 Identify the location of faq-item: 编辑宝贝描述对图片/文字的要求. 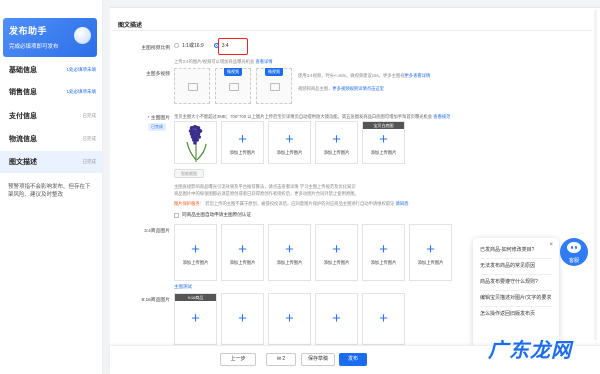
(516, 299).